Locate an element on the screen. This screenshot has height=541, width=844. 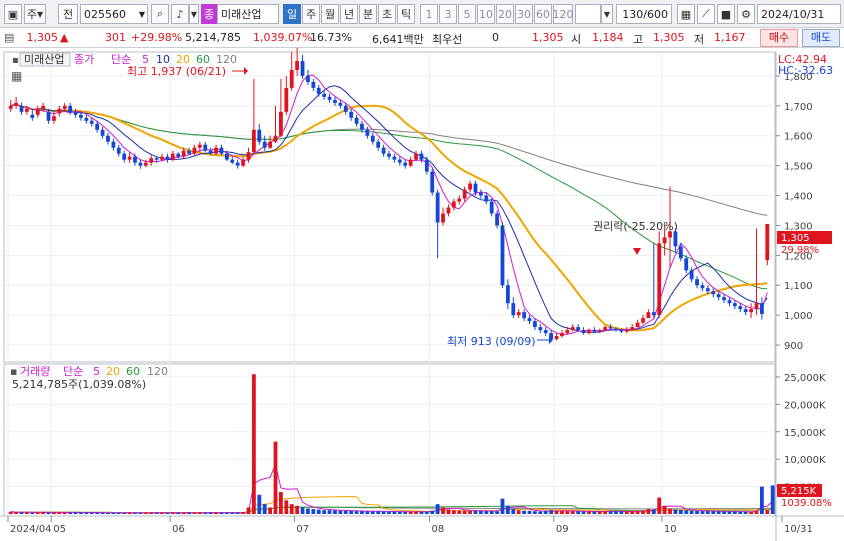
interval-20-button: 20 is located at coordinates (505, 14).